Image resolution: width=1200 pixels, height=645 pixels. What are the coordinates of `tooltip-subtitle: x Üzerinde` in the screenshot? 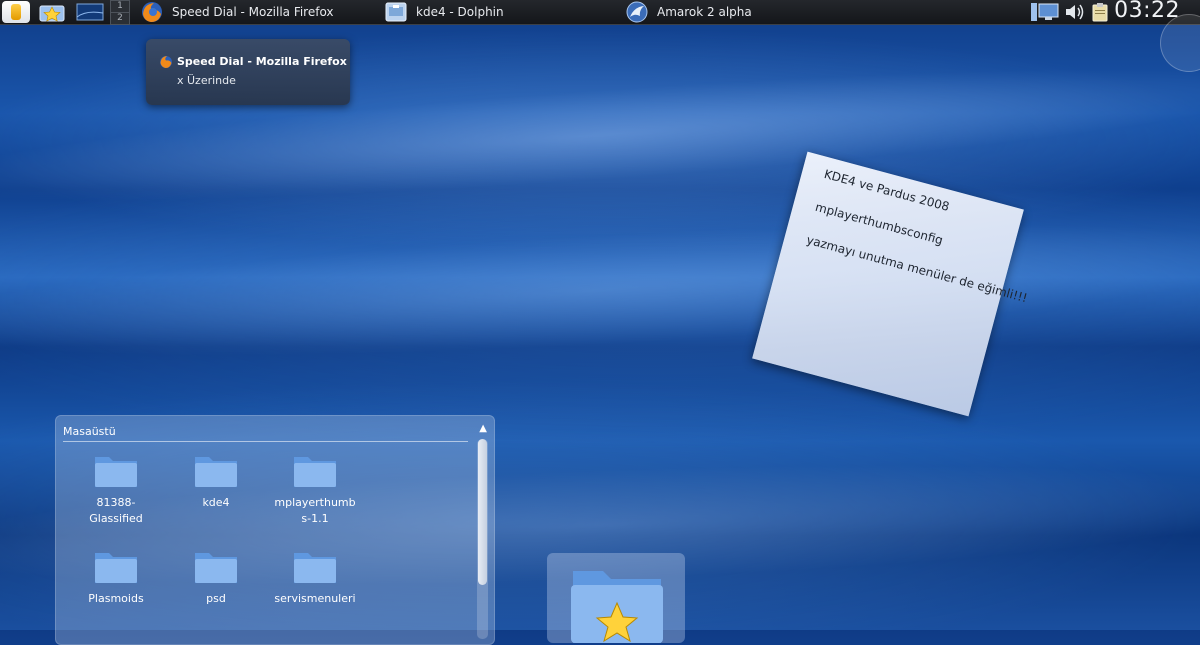 It's located at (206, 80).